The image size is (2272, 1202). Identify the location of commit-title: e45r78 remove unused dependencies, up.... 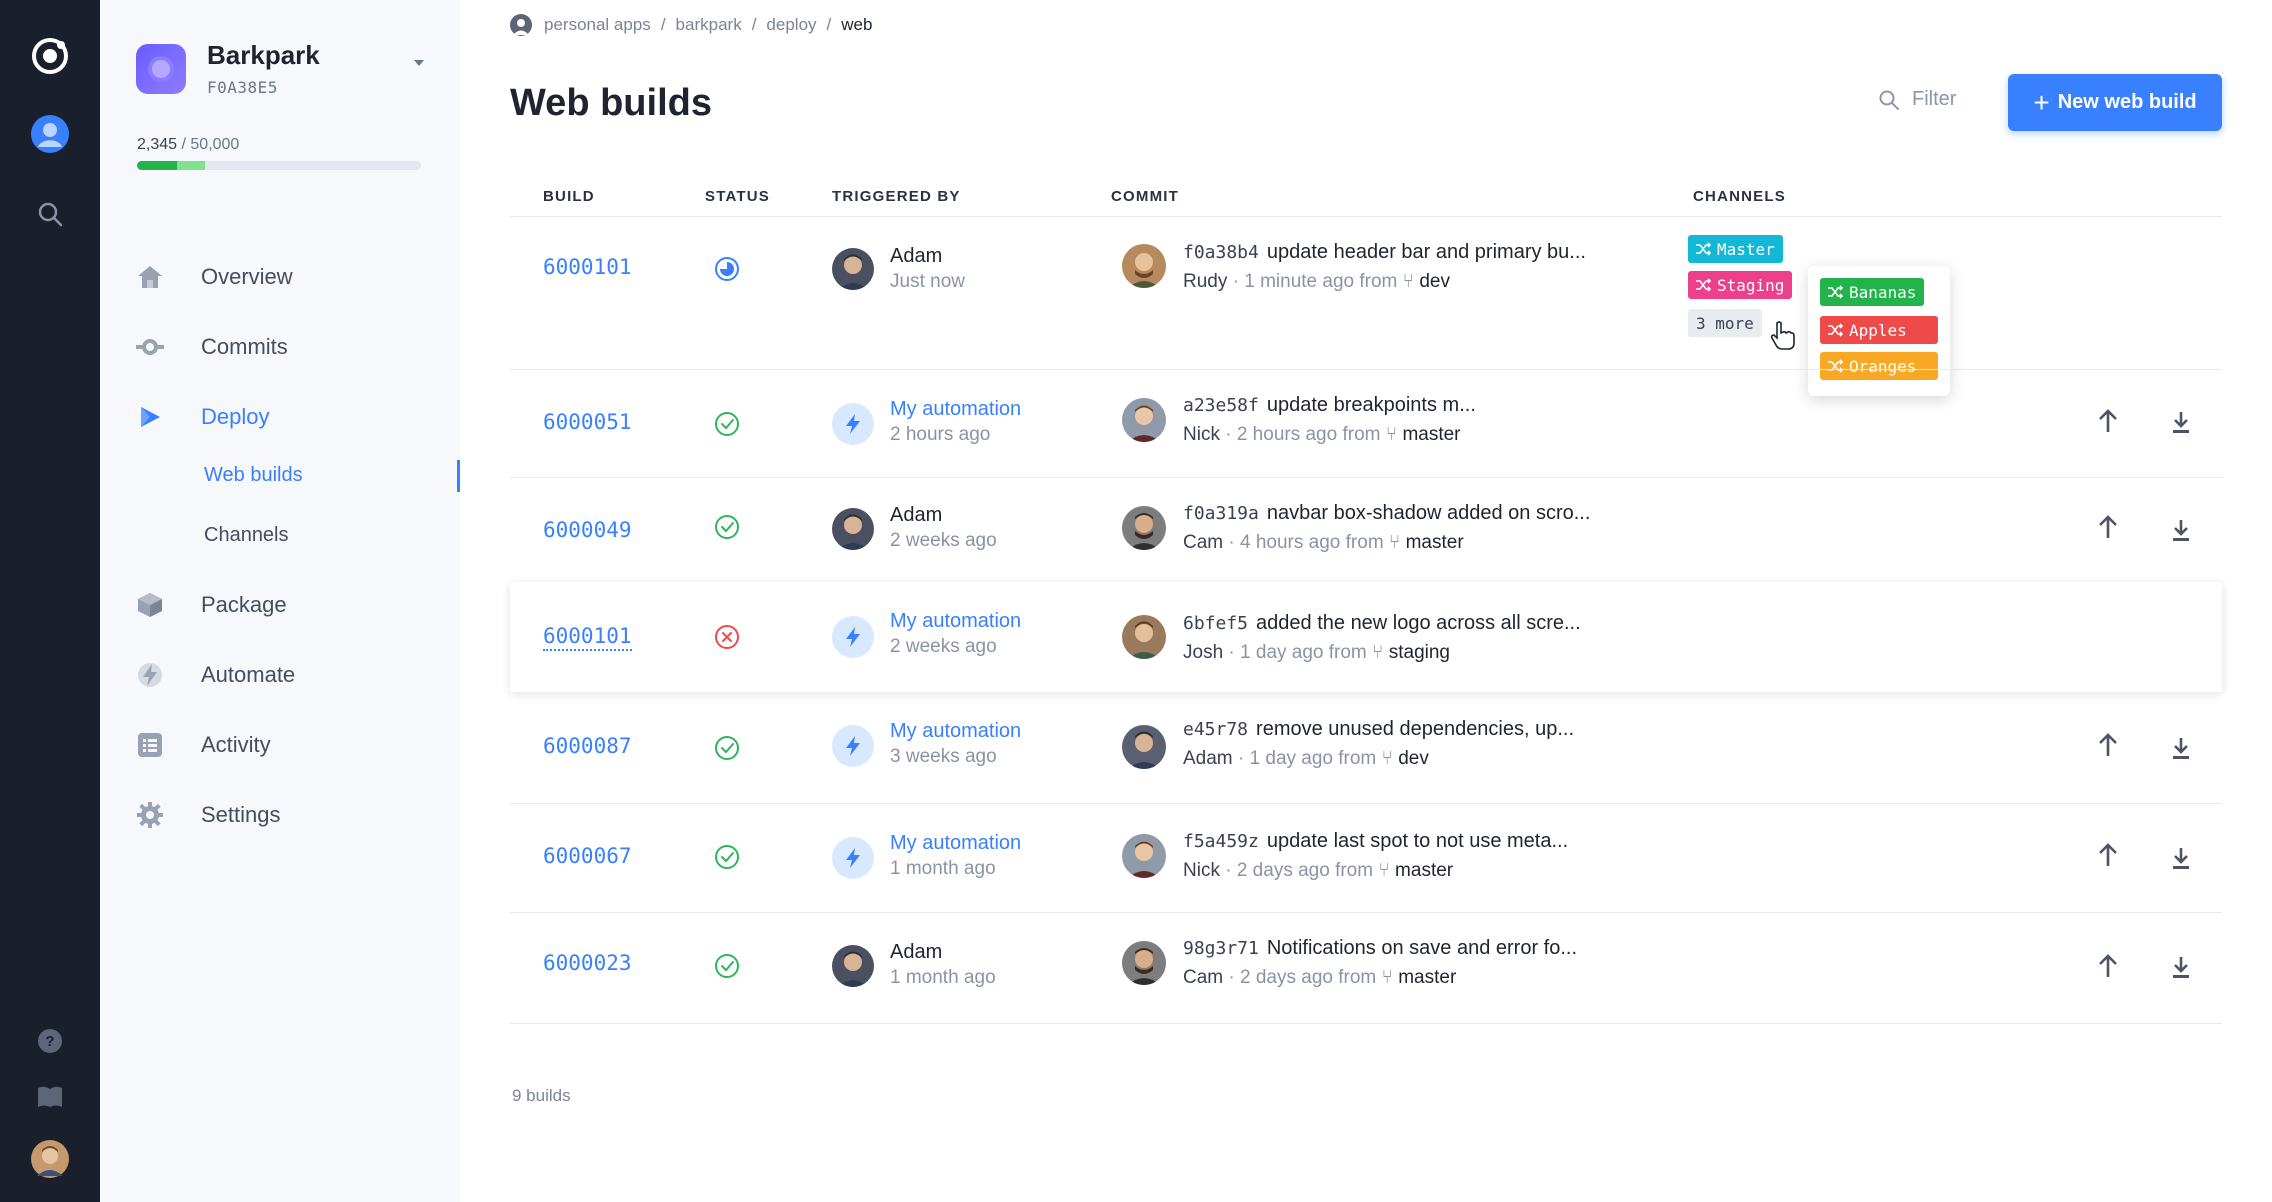
(1378, 729).